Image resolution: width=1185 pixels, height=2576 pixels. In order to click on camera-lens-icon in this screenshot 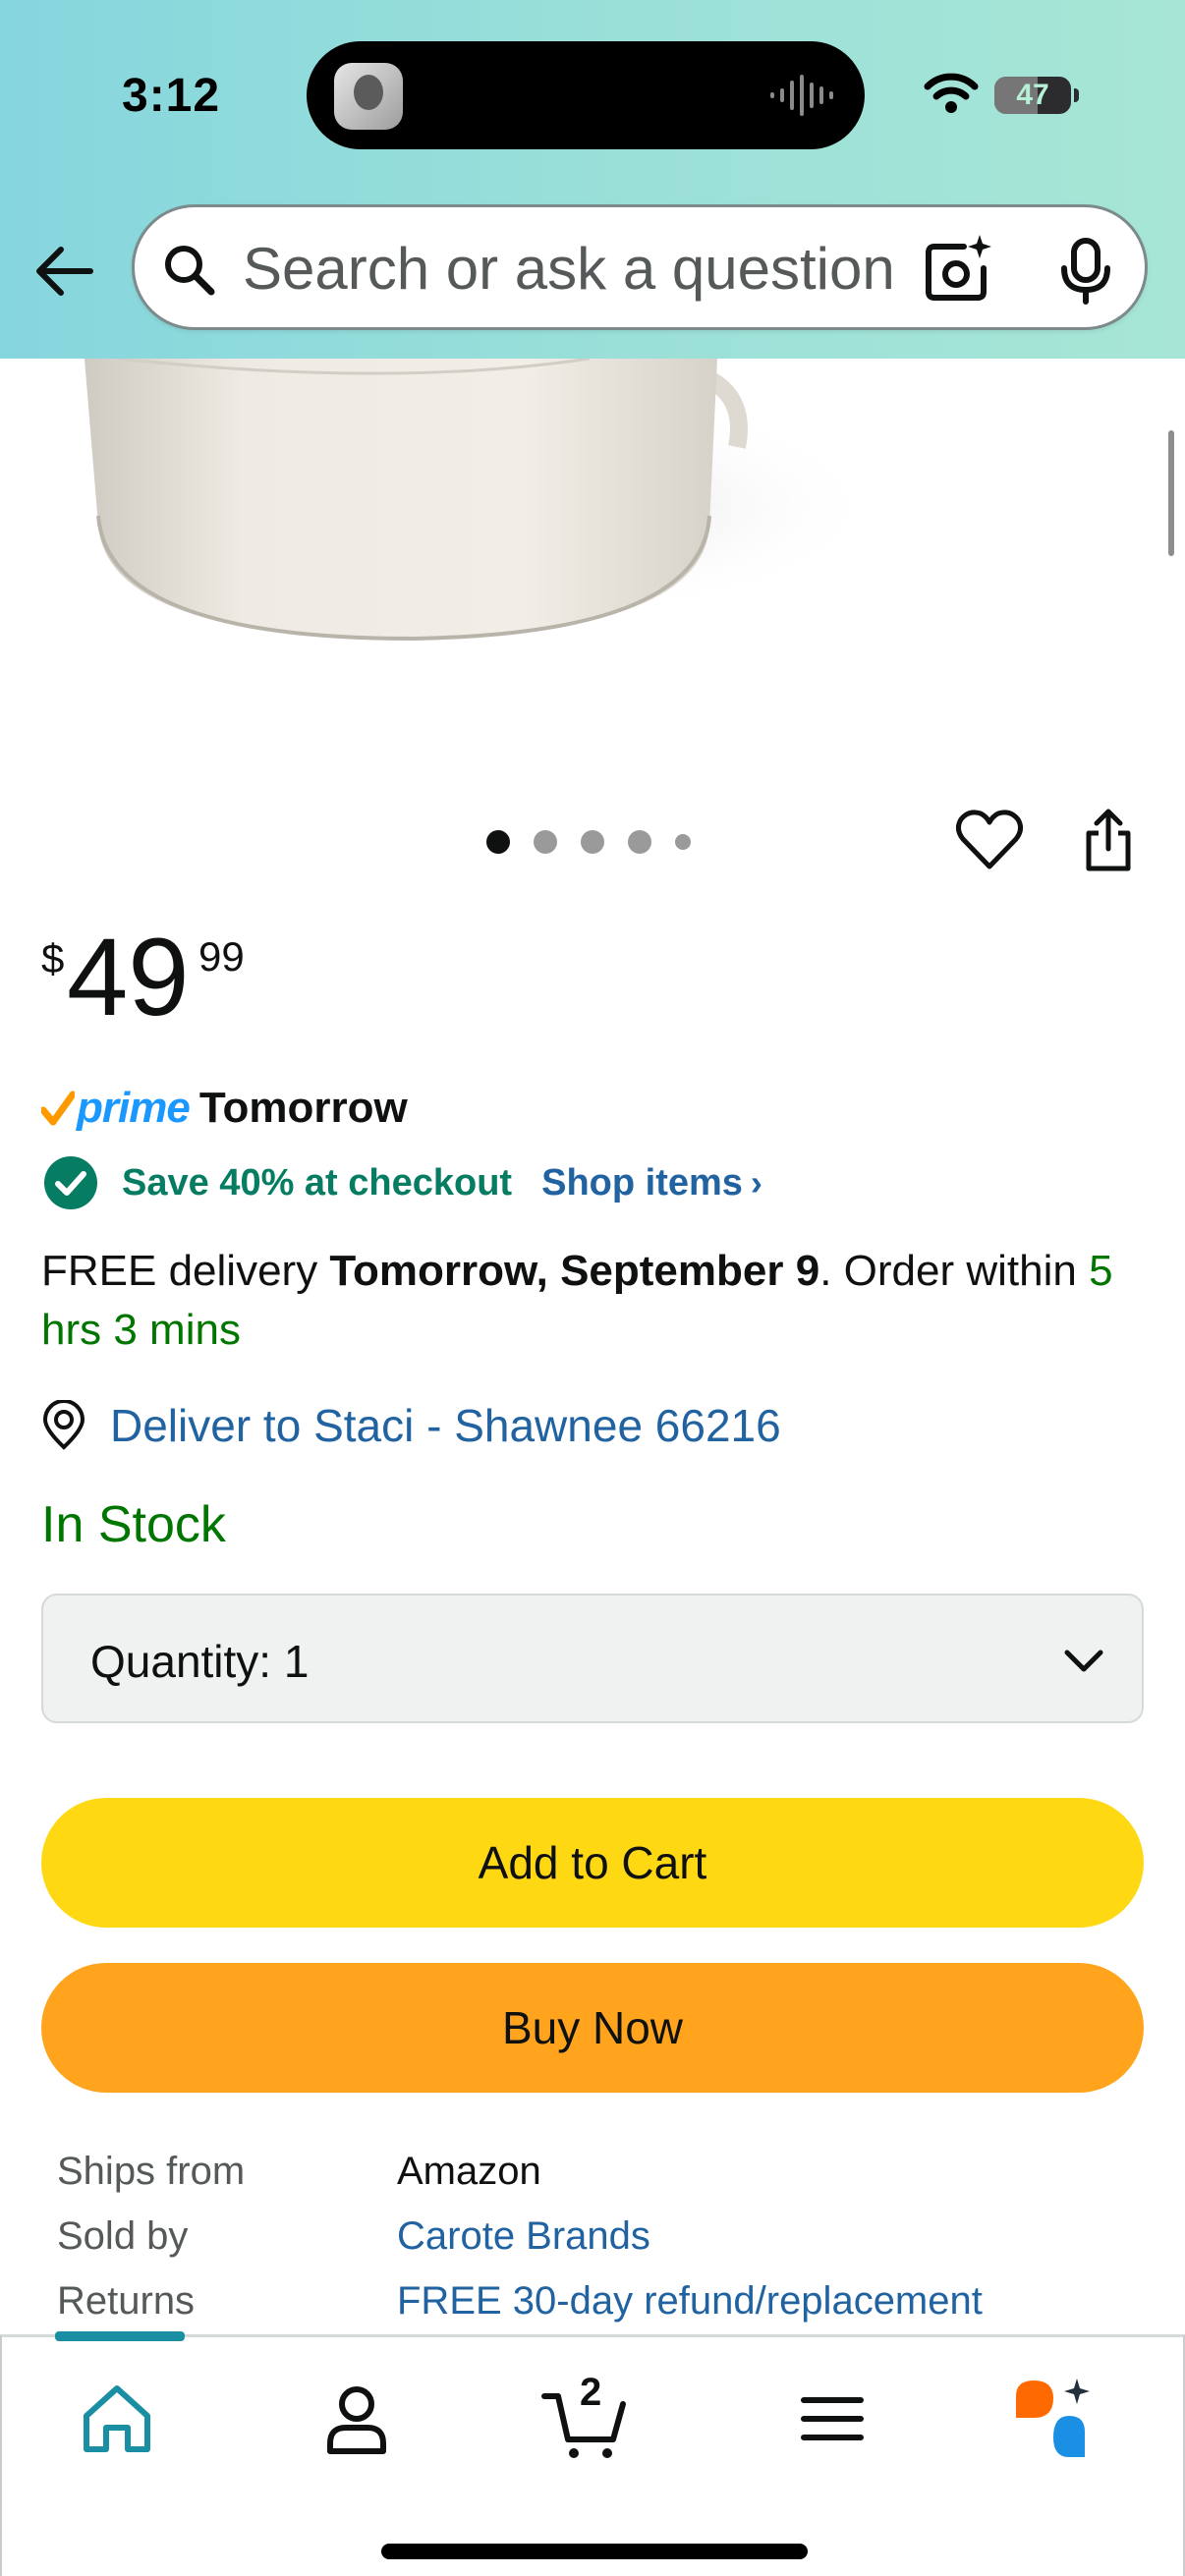, I will do `click(958, 270)`.